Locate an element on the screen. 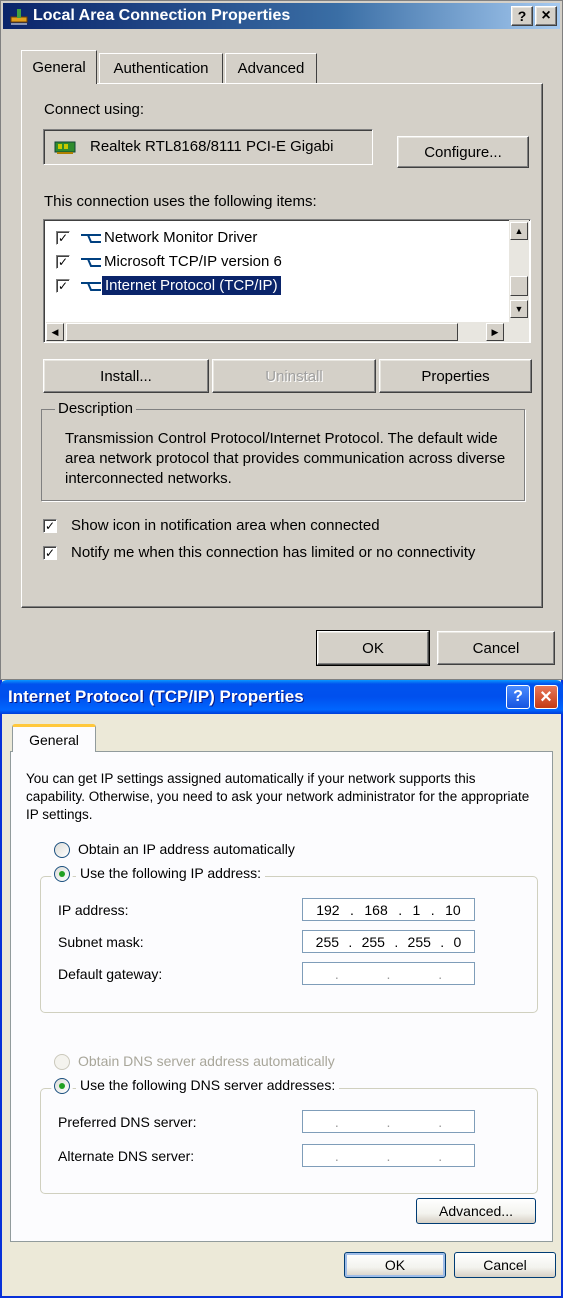 This screenshot has height=1298, width=563. ip-octet: 10 is located at coordinates (453, 909).